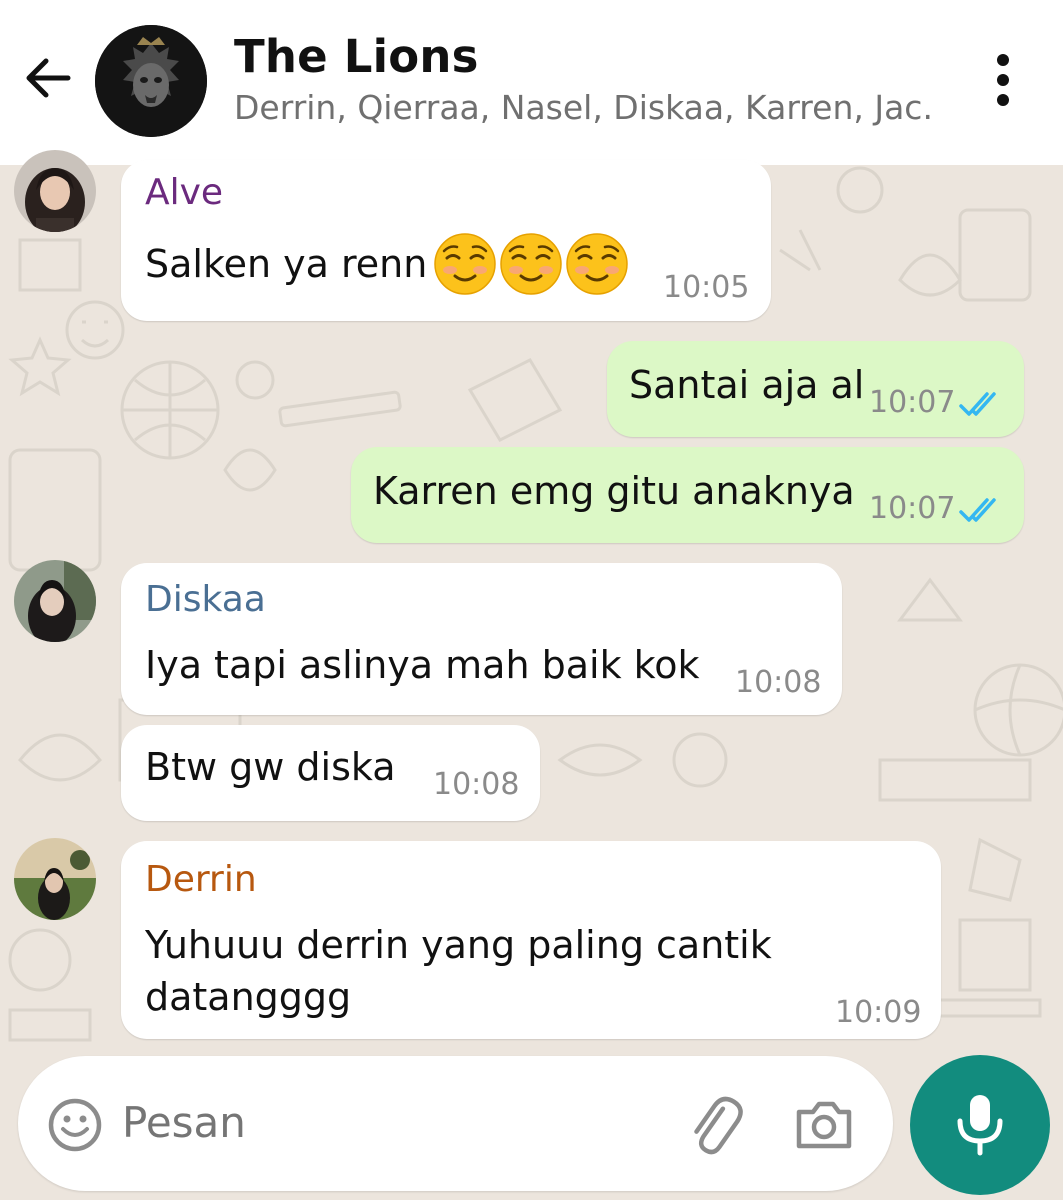 The image size is (1063, 1200). I want to click on paperclip-icon, so click(717, 1127).